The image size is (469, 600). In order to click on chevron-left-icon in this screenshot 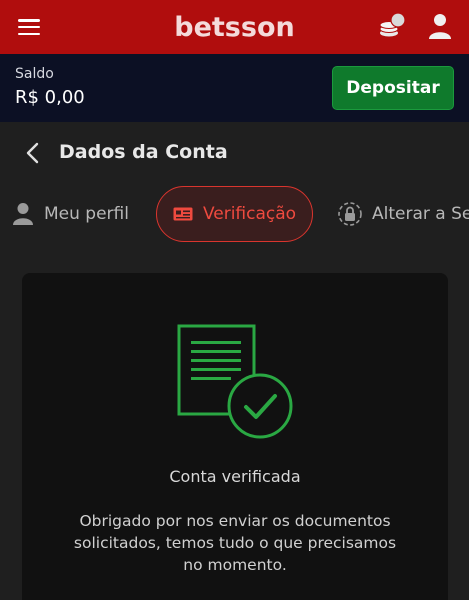, I will do `click(33, 153)`.